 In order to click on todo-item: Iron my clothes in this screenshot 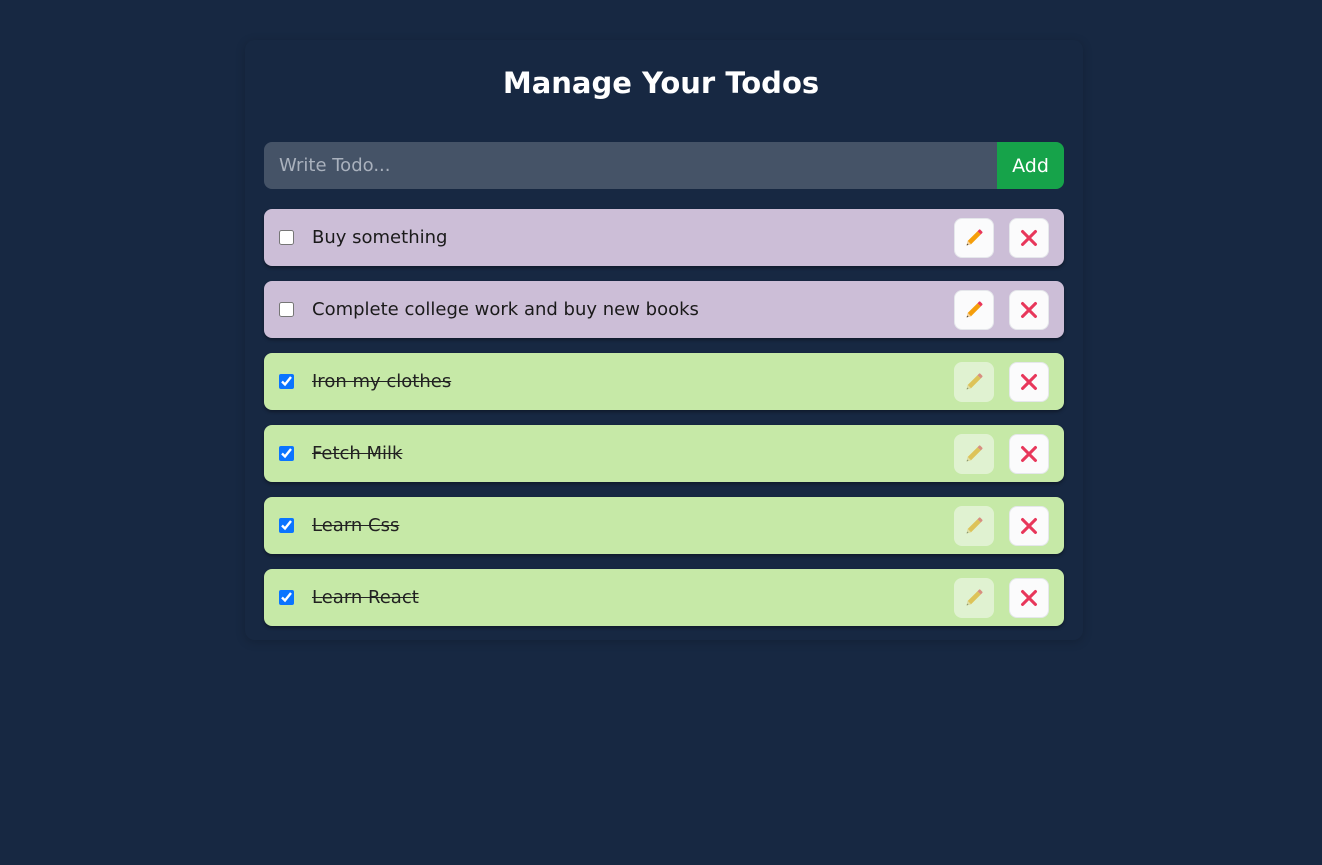, I will do `click(664, 381)`.